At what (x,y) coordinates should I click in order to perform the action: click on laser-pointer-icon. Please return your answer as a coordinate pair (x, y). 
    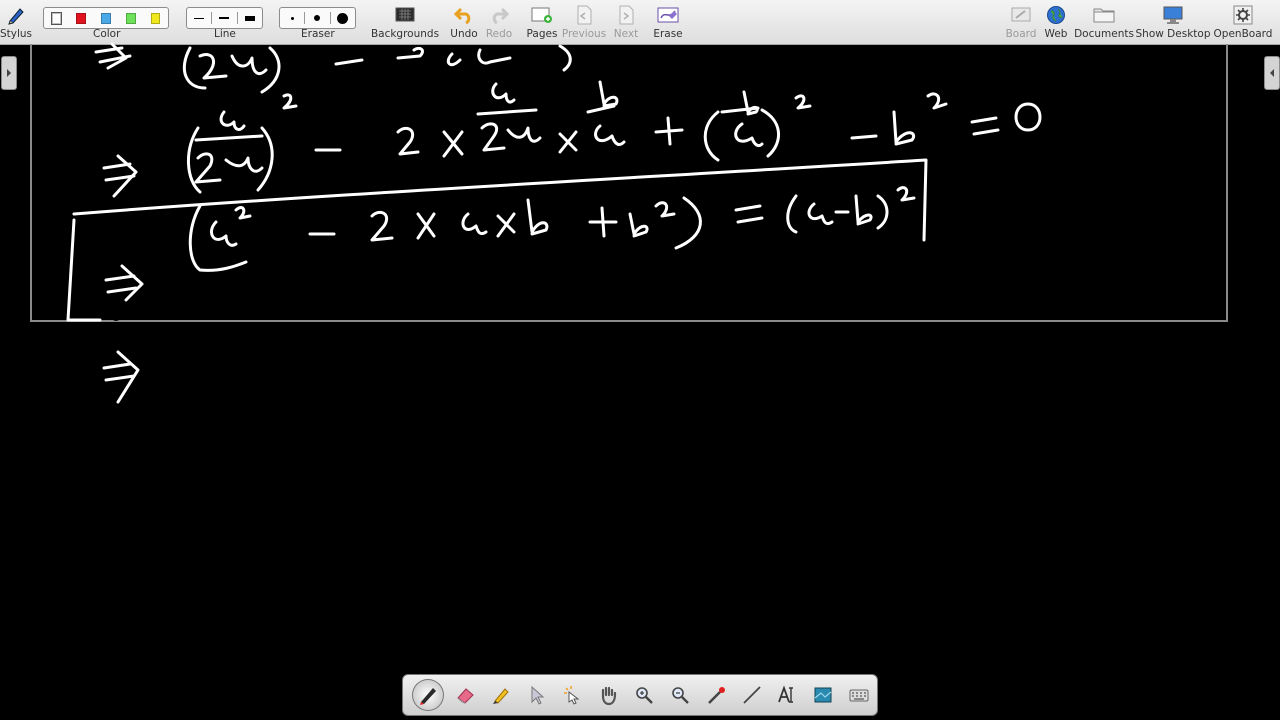
    Looking at the image, I should click on (716, 695).